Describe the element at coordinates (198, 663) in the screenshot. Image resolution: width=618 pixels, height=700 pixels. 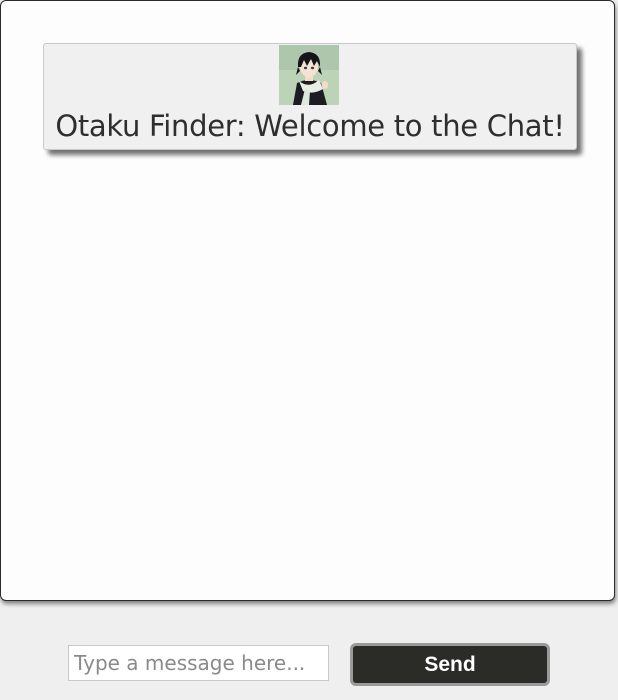
I see `message-input` at that location.